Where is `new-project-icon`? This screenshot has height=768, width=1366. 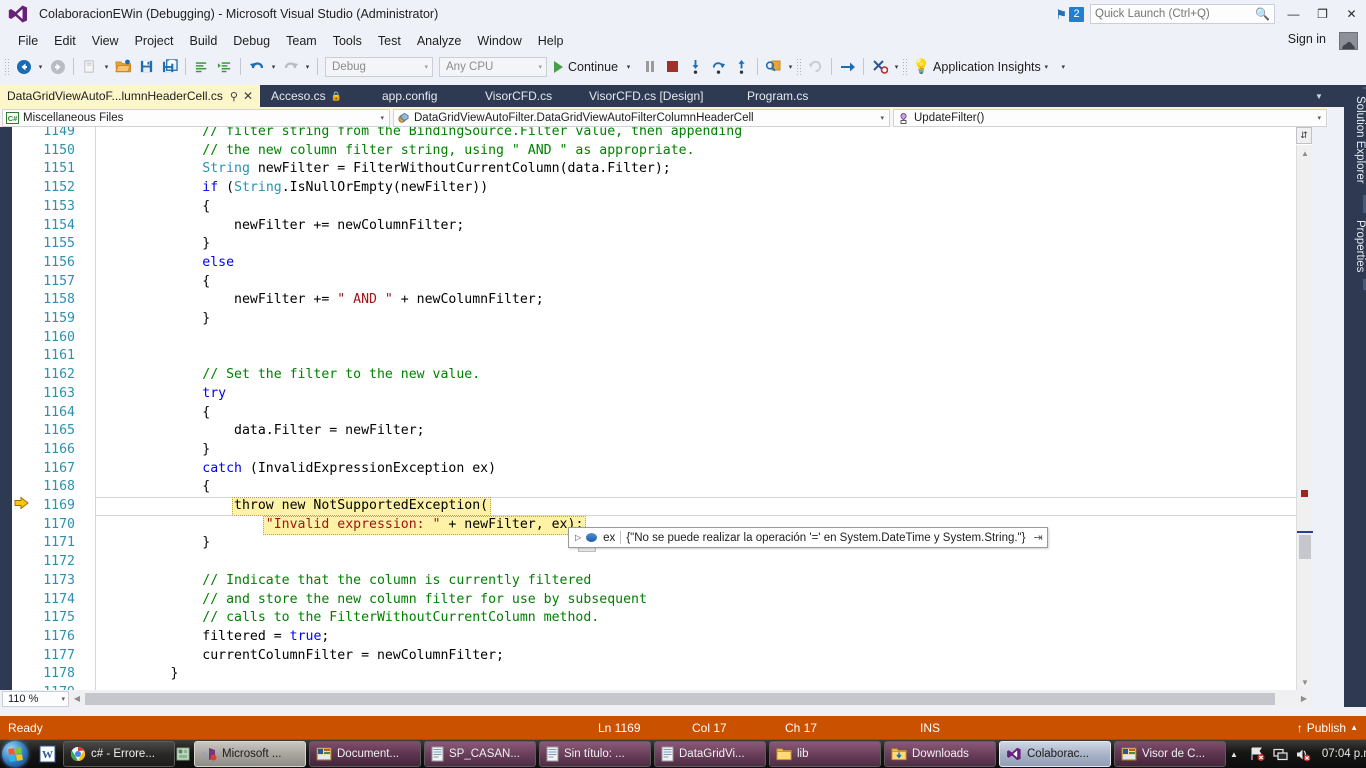
new-project-icon is located at coordinates (89, 66).